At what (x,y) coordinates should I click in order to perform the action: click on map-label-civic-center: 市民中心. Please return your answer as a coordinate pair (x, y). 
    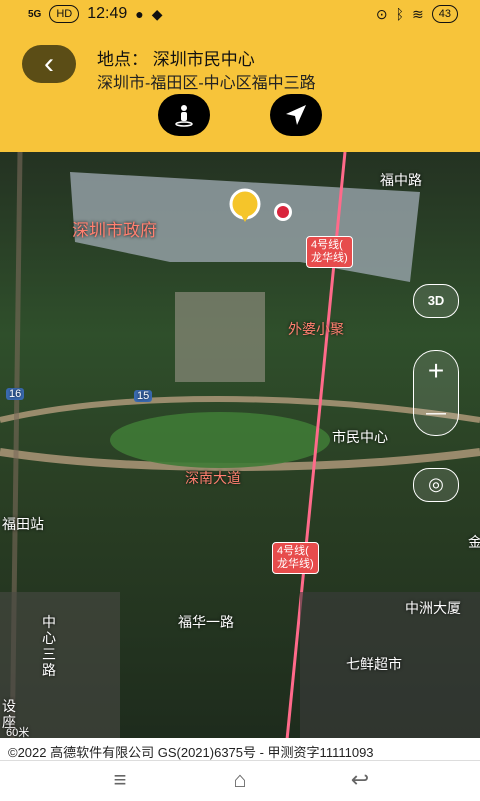
    Looking at the image, I should click on (360, 437).